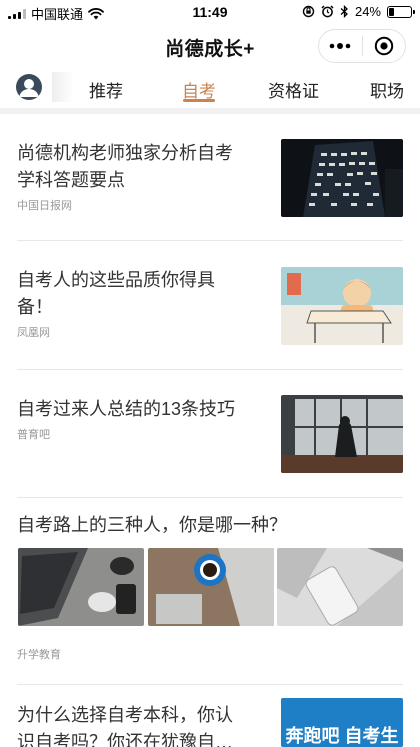  I want to click on tab-scroll-fade, so click(63, 87).